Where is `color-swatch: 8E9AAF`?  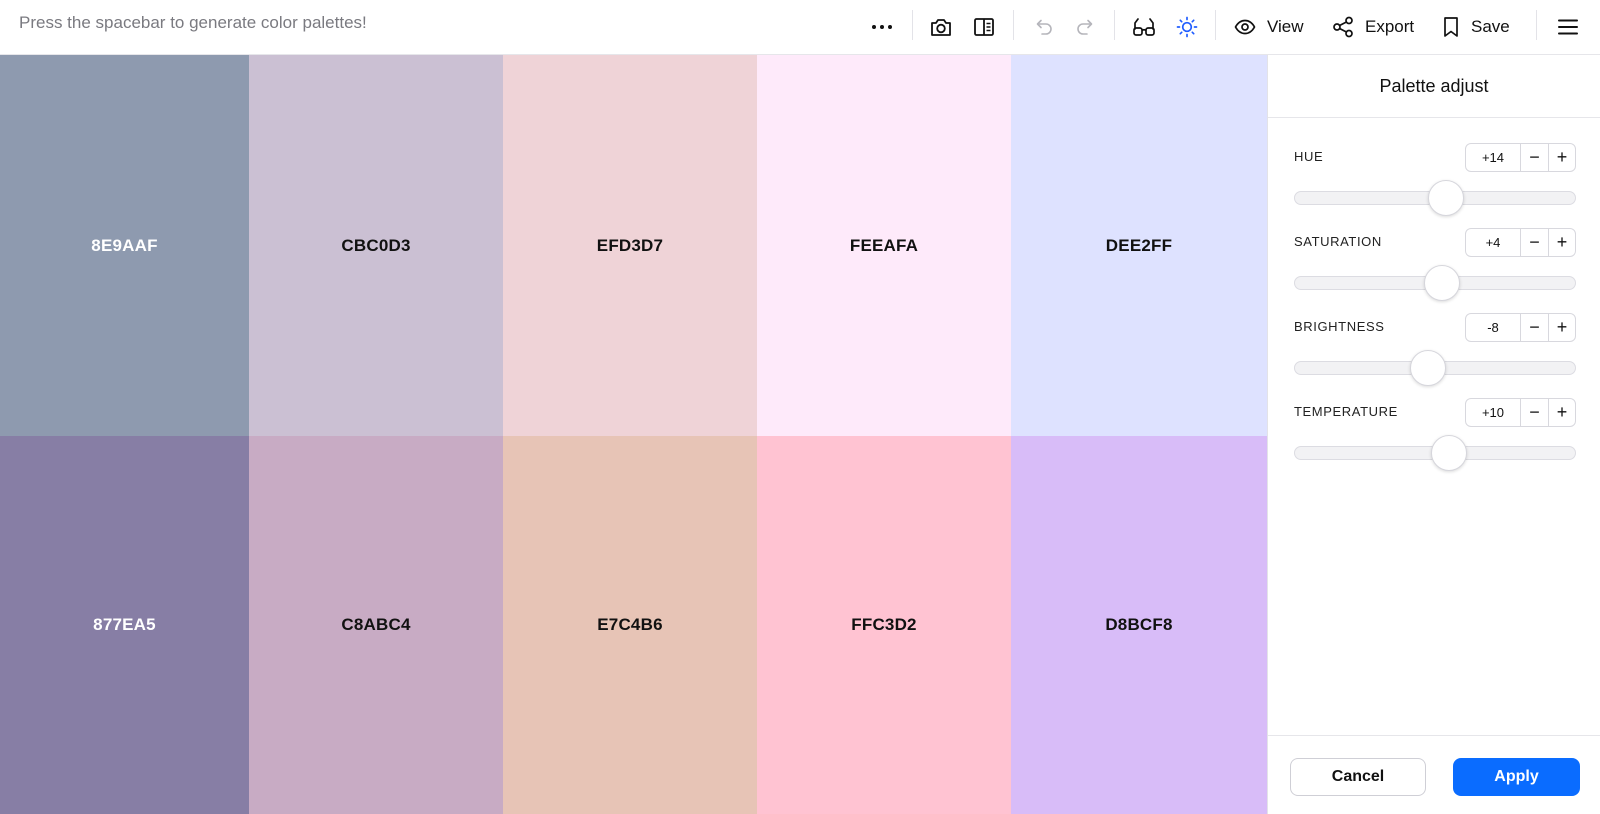 color-swatch: 8E9AAF is located at coordinates (124, 245).